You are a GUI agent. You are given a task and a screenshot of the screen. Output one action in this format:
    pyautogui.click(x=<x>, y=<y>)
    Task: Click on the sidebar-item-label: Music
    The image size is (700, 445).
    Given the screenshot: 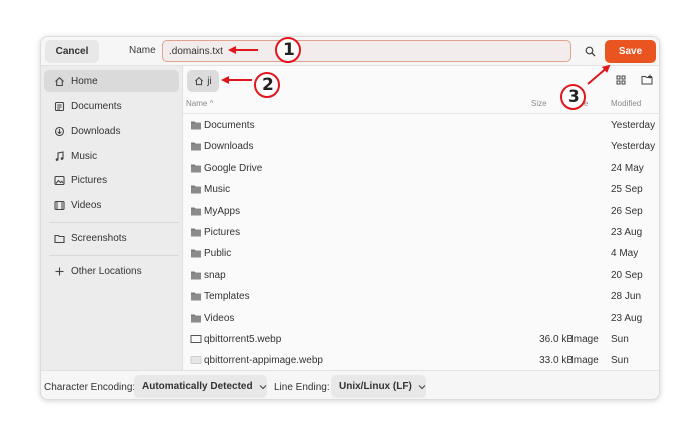 What is the action you would take?
    pyautogui.click(x=84, y=156)
    